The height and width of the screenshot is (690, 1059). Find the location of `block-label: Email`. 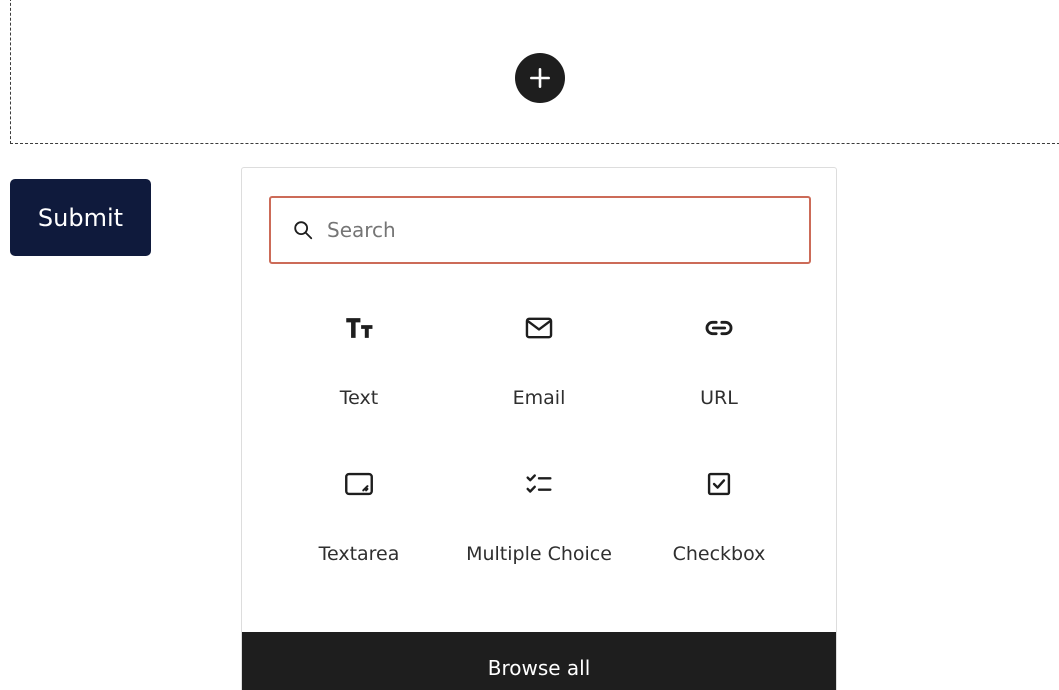

block-label: Email is located at coordinates (539, 398).